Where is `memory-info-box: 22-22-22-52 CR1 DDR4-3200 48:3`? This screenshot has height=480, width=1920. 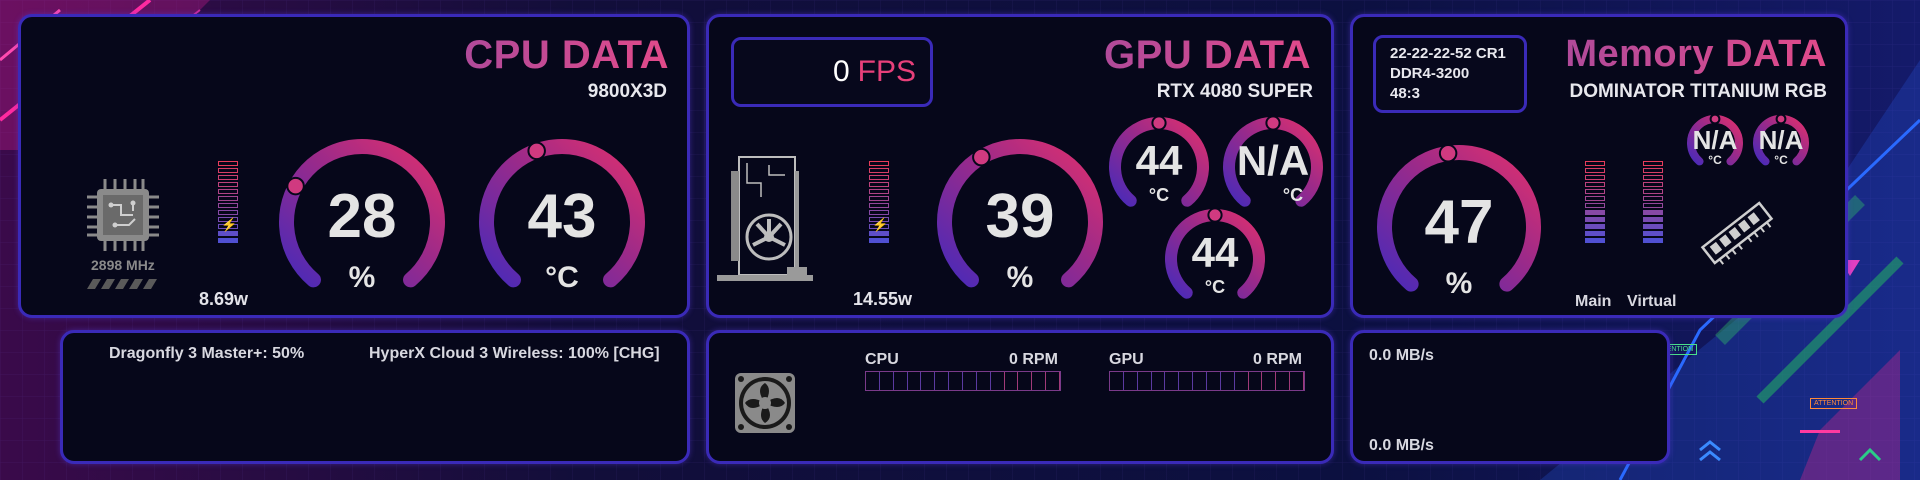
memory-info-box: 22-22-22-52 CR1 DDR4-3200 48:3 is located at coordinates (1450, 74).